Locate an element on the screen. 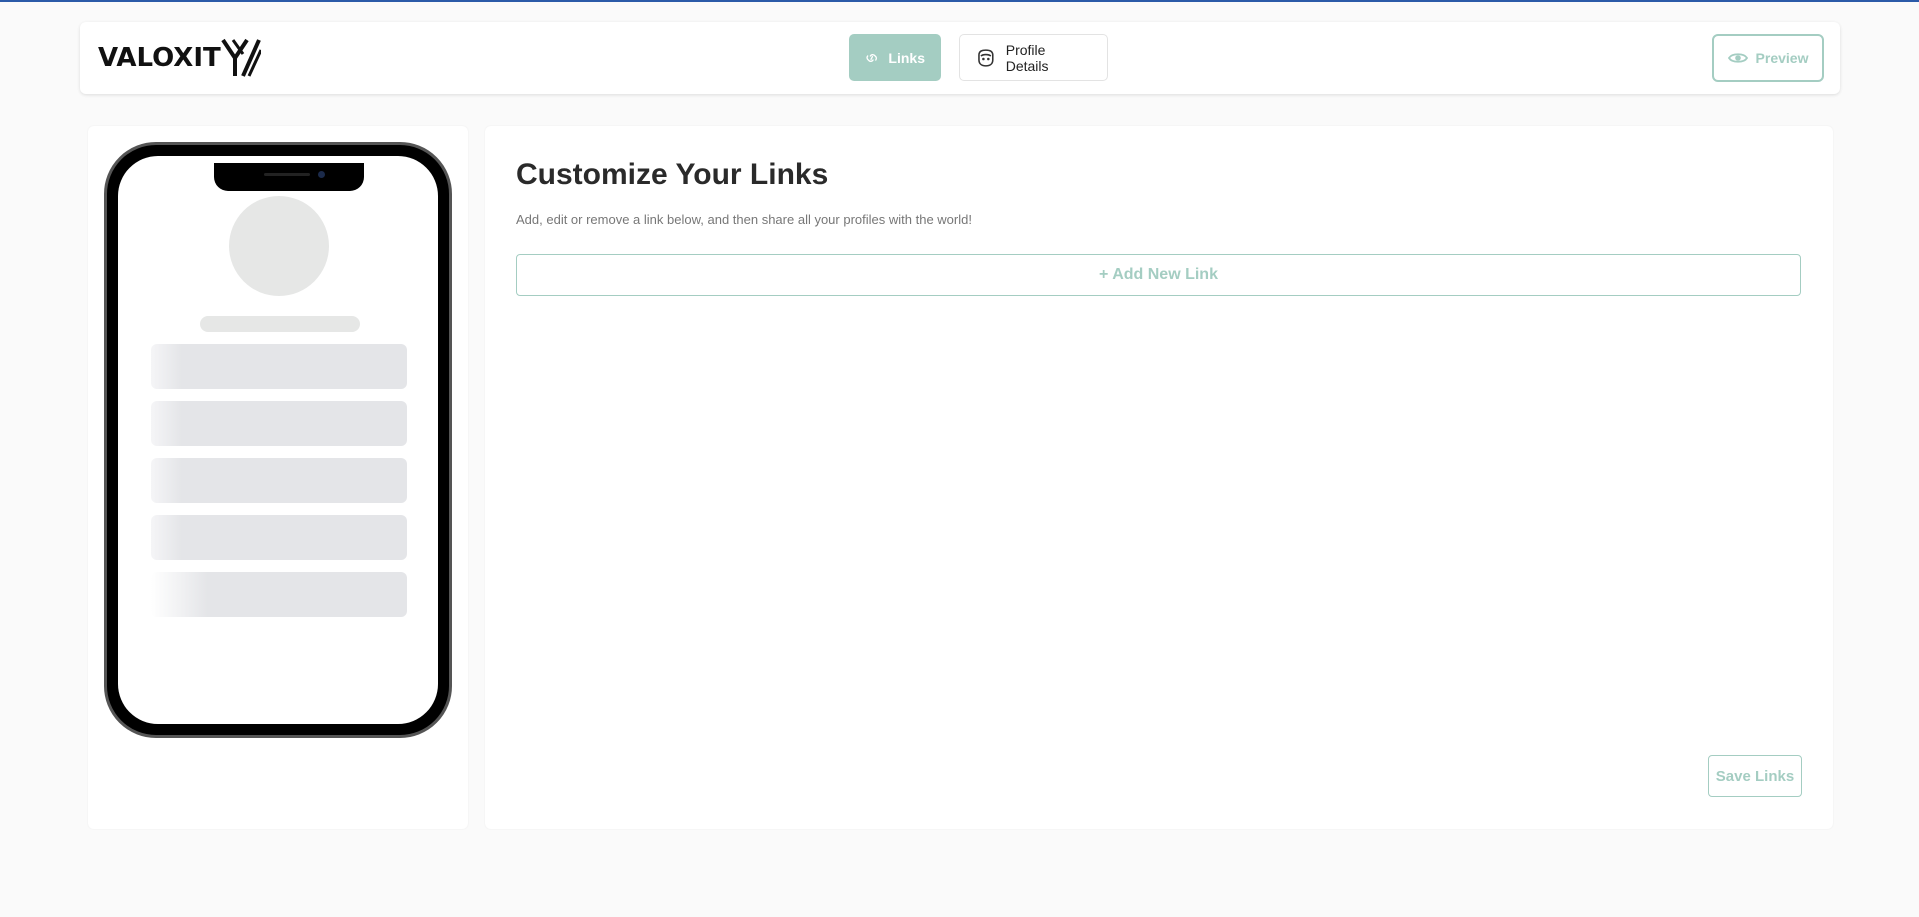  preview-button: Preview is located at coordinates (1768, 58).